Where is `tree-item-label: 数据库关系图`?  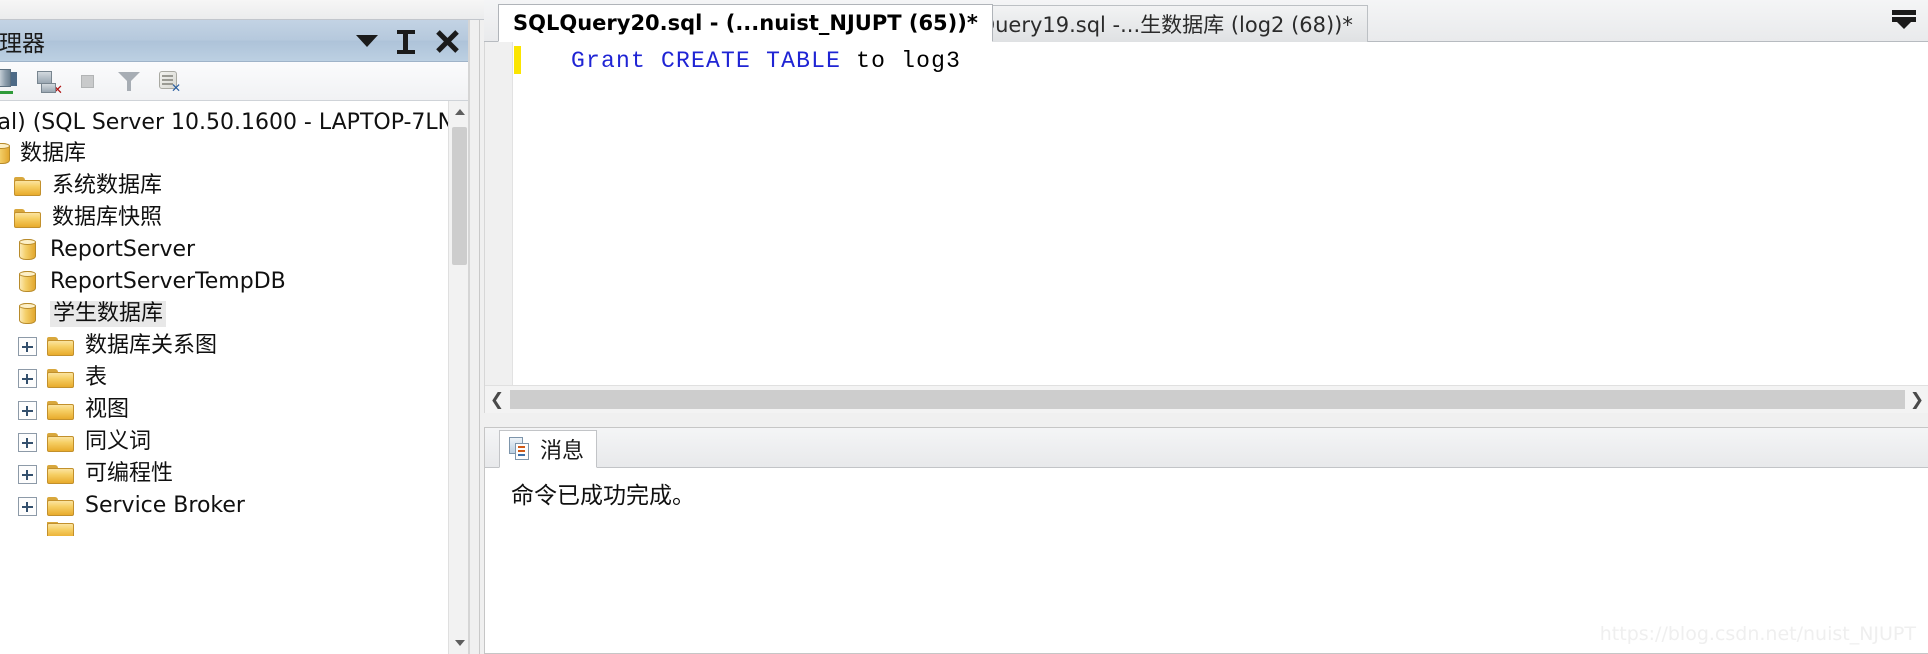 tree-item-label: 数据库关系图 is located at coordinates (151, 345).